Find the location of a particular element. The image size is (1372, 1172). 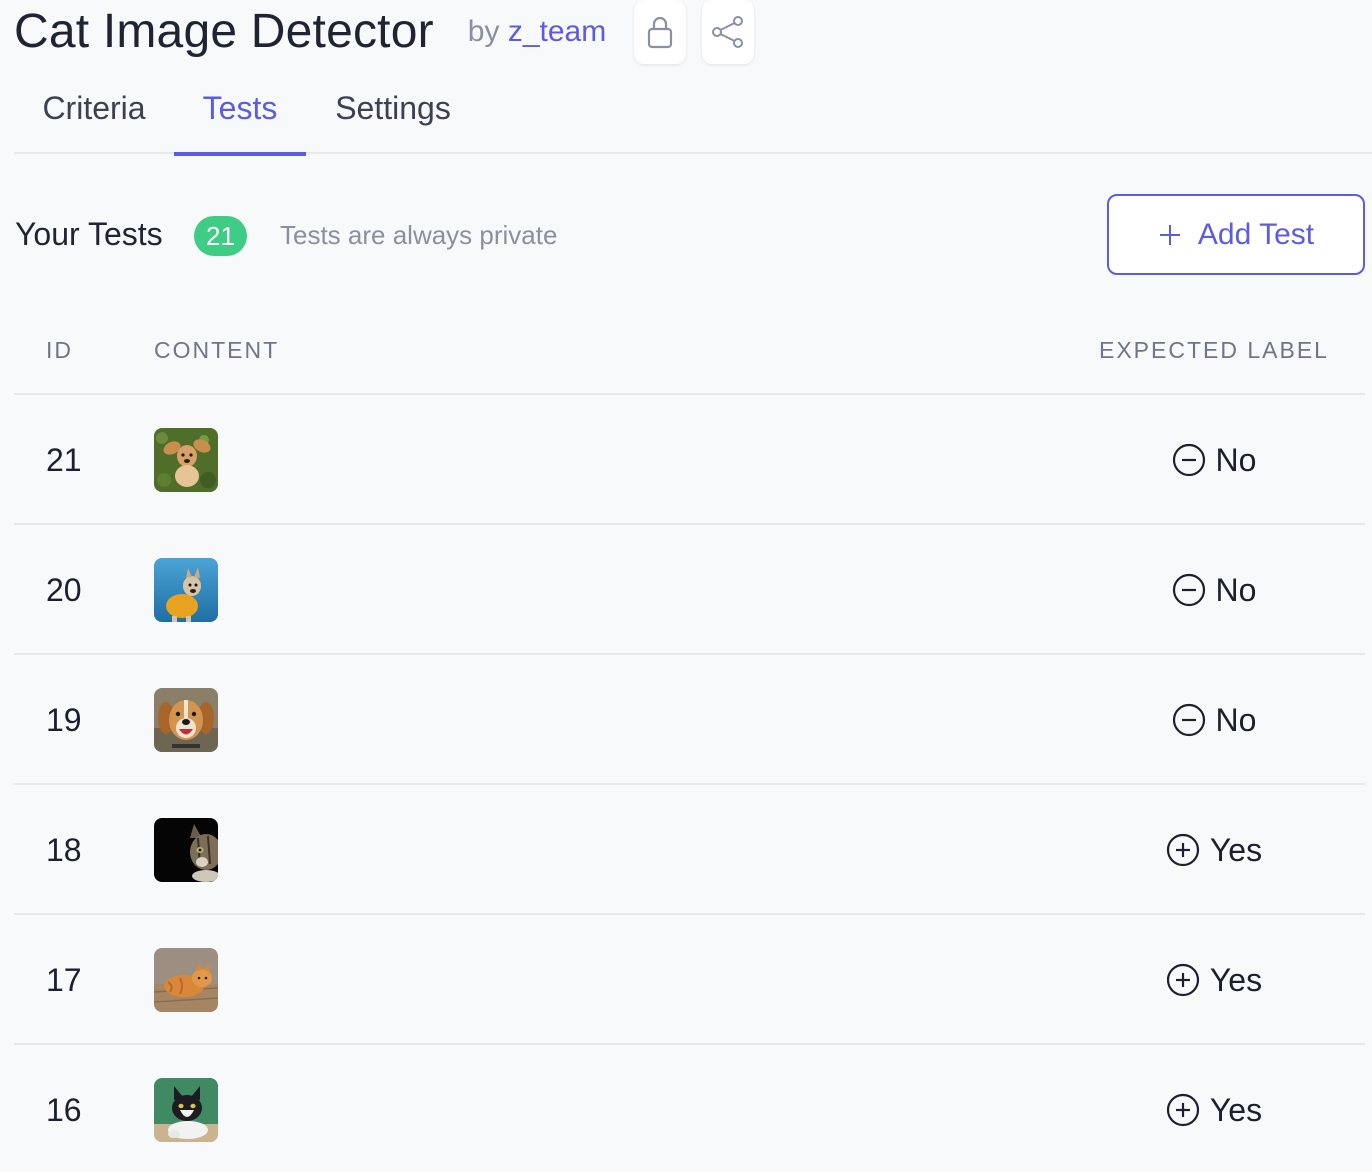

row-id: 19 is located at coordinates (64, 719).